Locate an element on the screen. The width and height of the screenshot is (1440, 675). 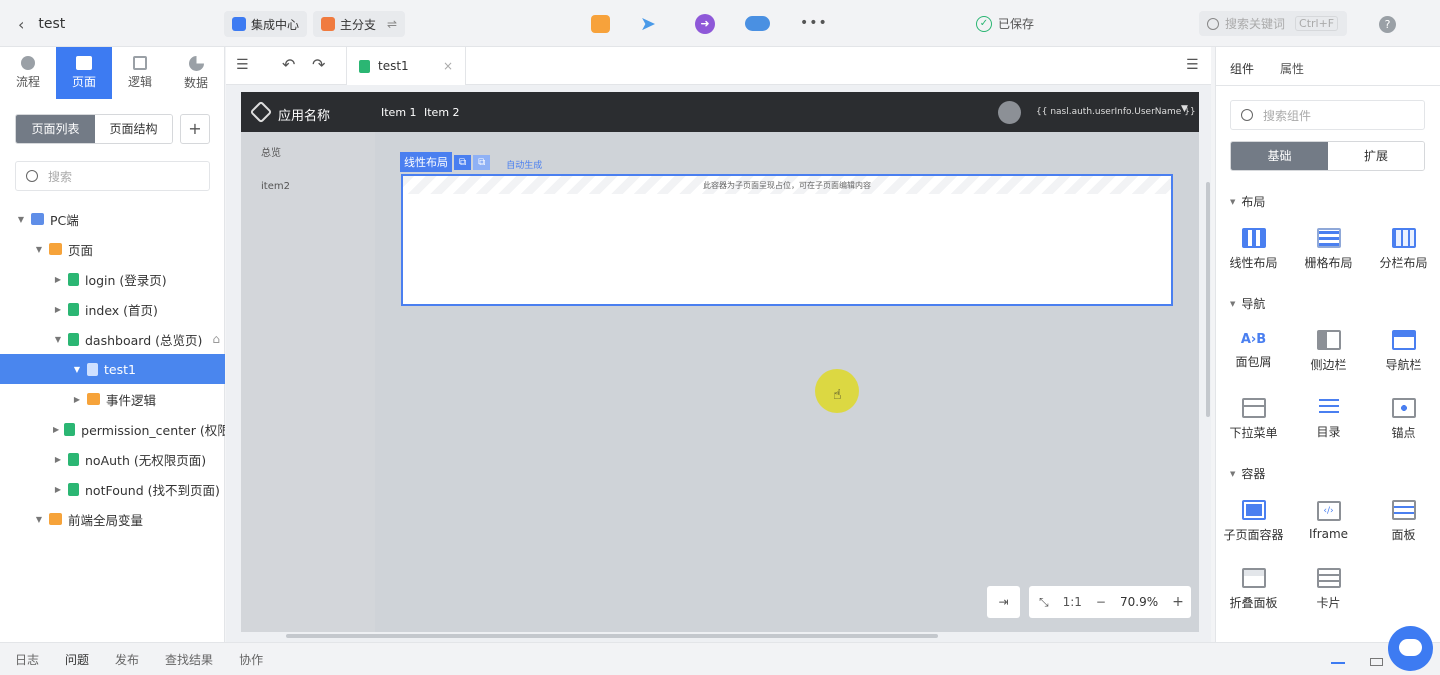
panel-toggle-icon: ☰ is located at coordinates (1192, 65).